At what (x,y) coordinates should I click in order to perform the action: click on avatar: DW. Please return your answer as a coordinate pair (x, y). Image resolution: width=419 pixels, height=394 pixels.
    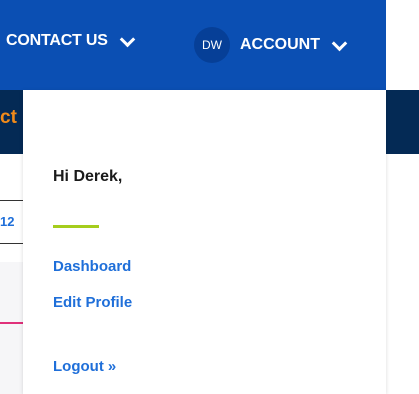
    Looking at the image, I should click on (212, 45).